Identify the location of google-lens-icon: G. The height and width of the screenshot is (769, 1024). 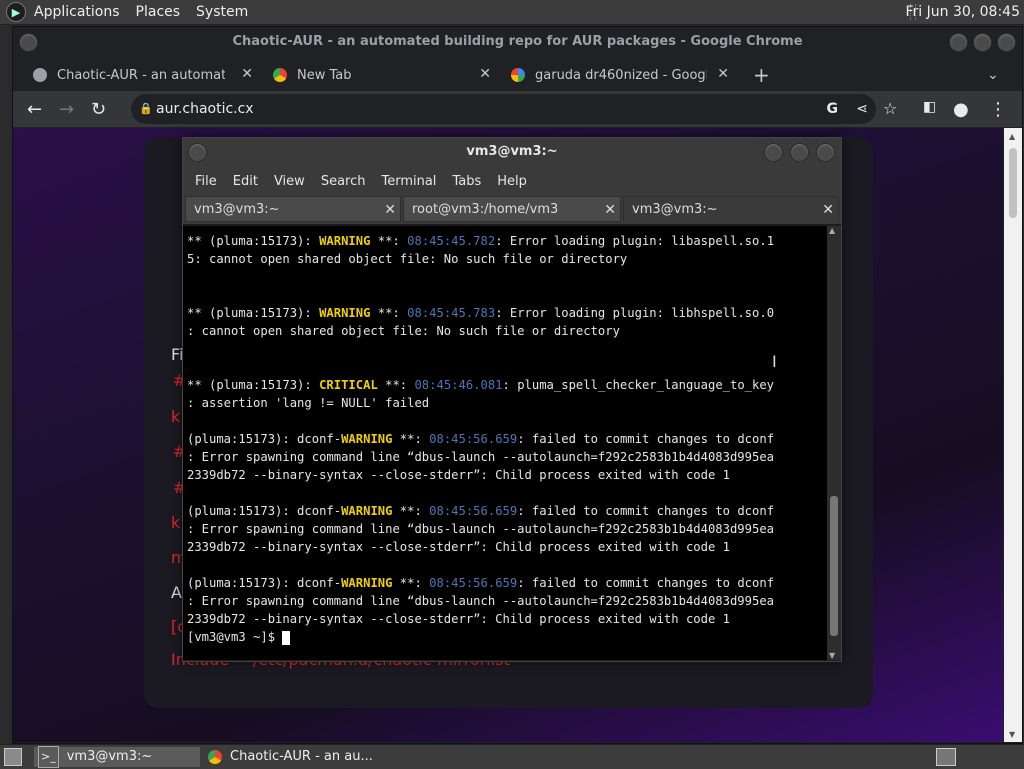
(833, 109).